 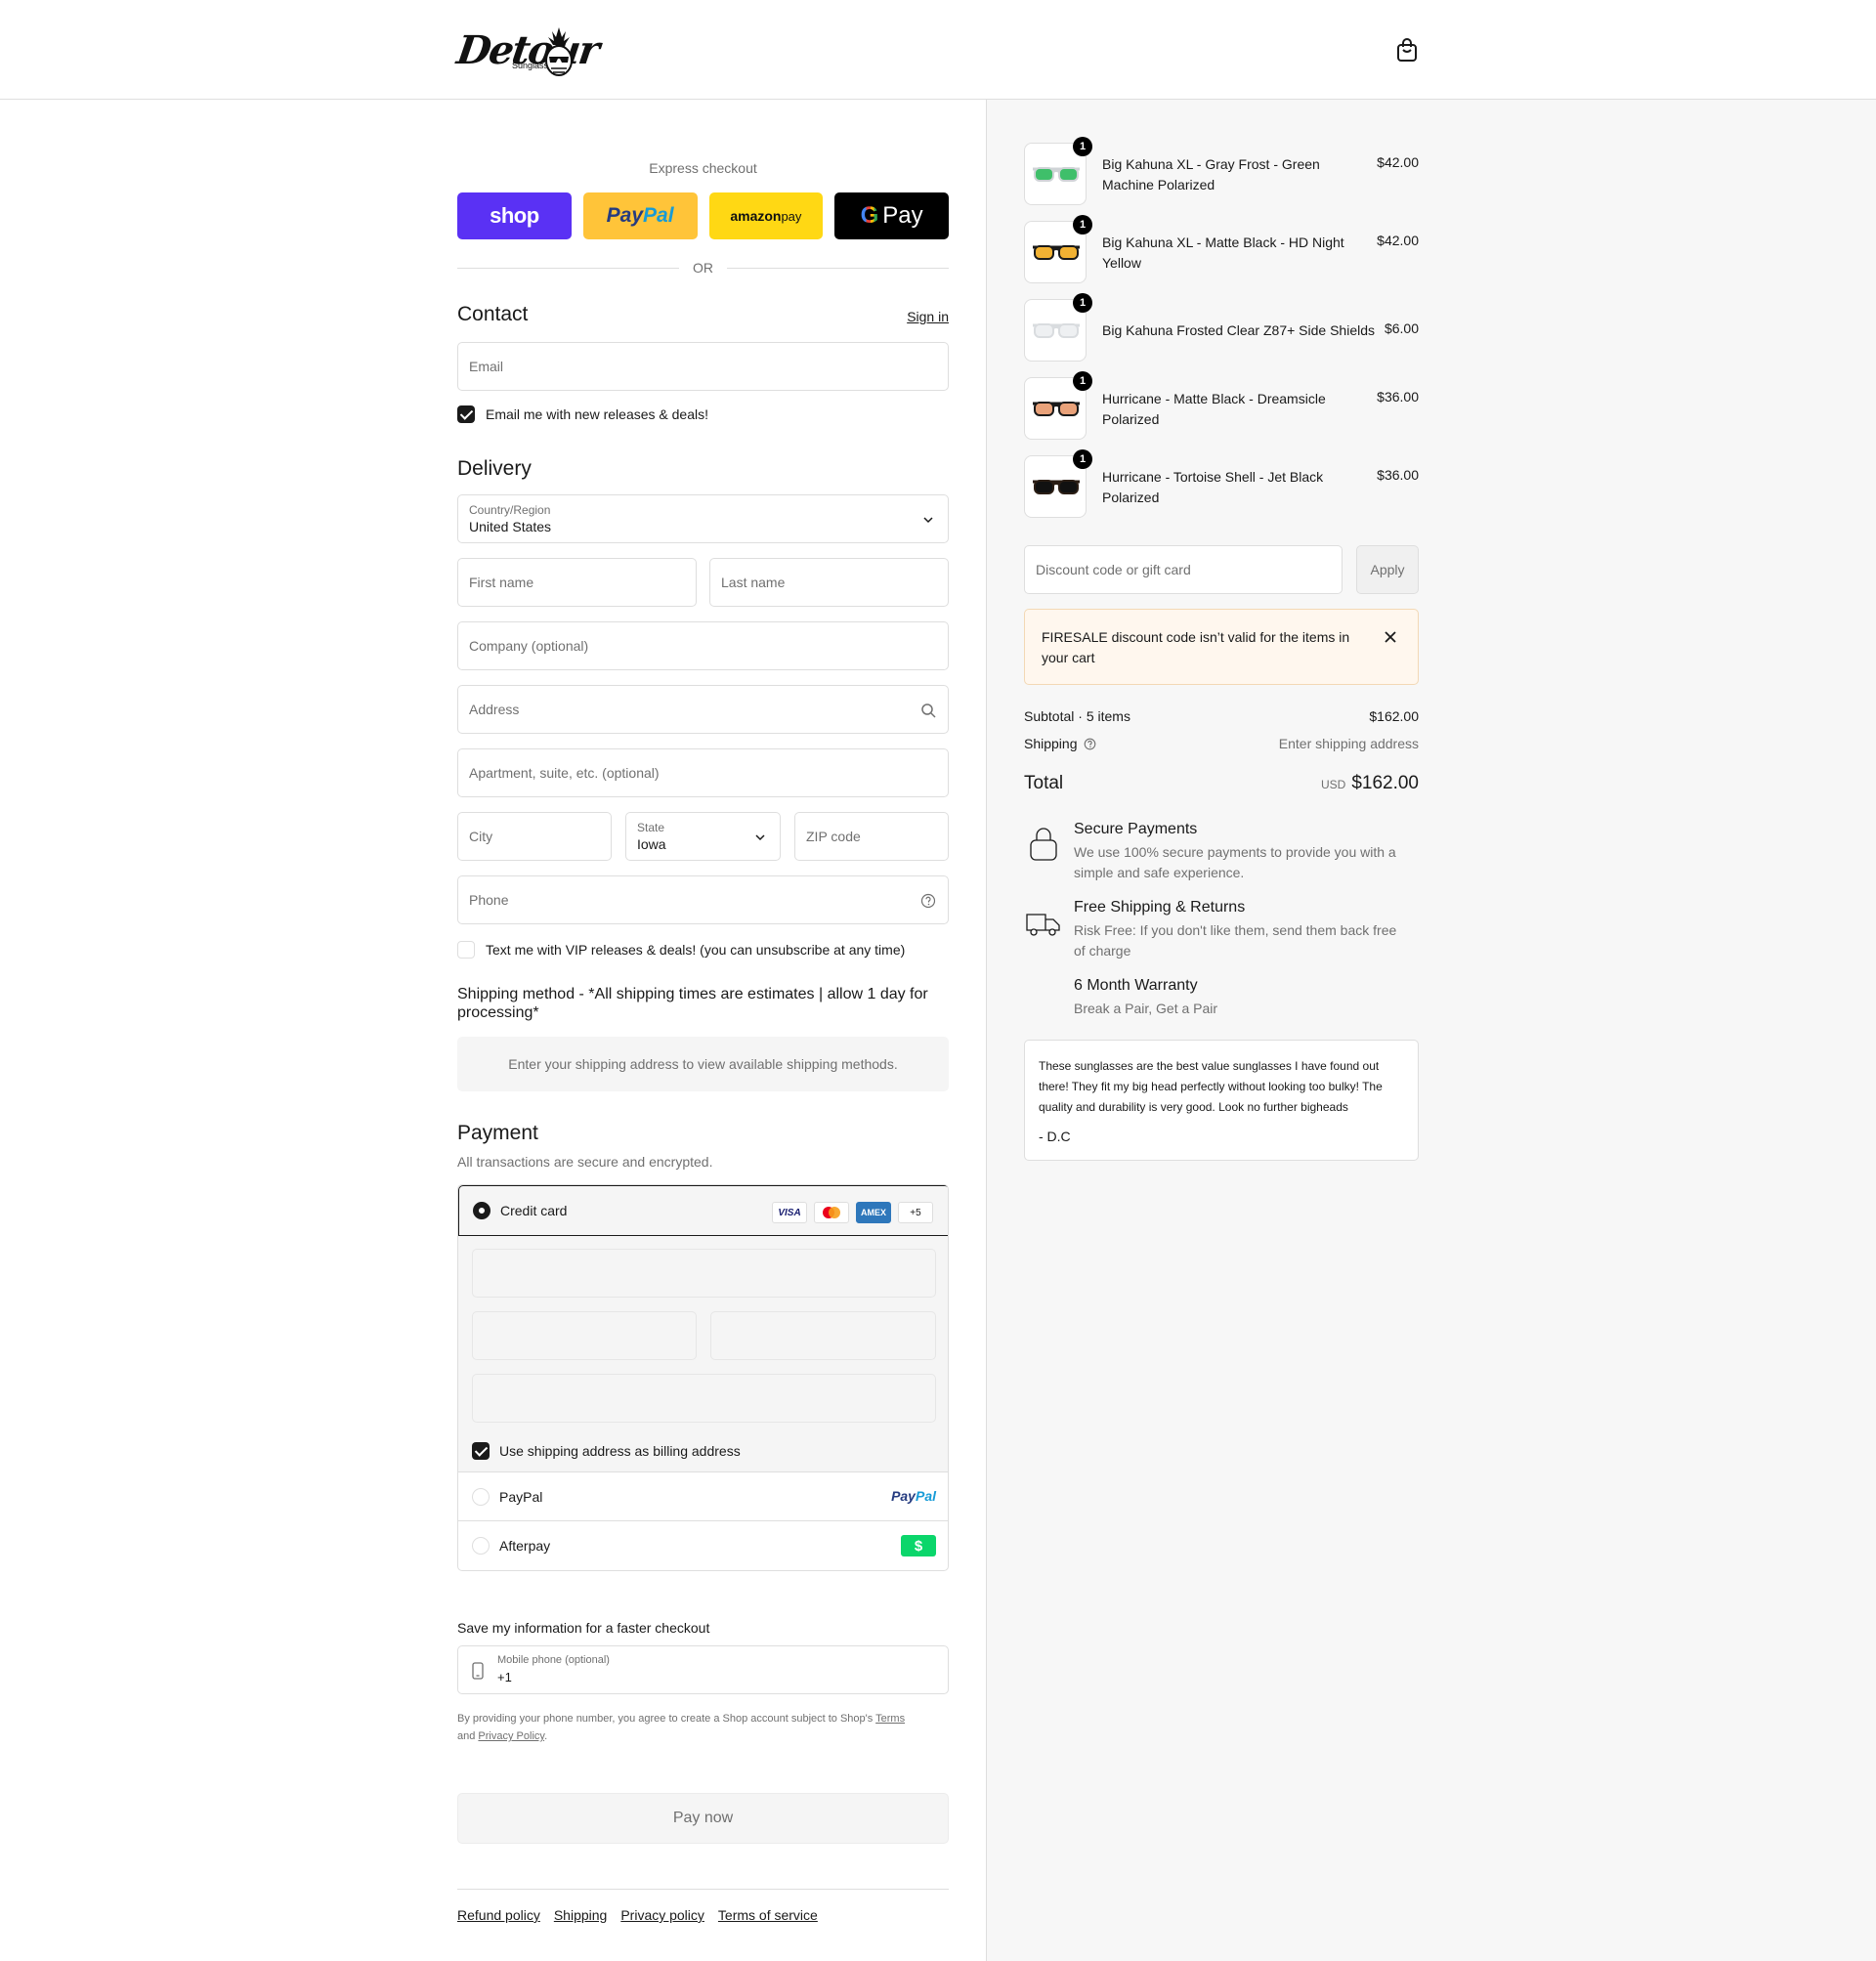 What do you see at coordinates (833, 837) in the screenshot?
I see `zip-placeholder: ZIP code` at bounding box center [833, 837].